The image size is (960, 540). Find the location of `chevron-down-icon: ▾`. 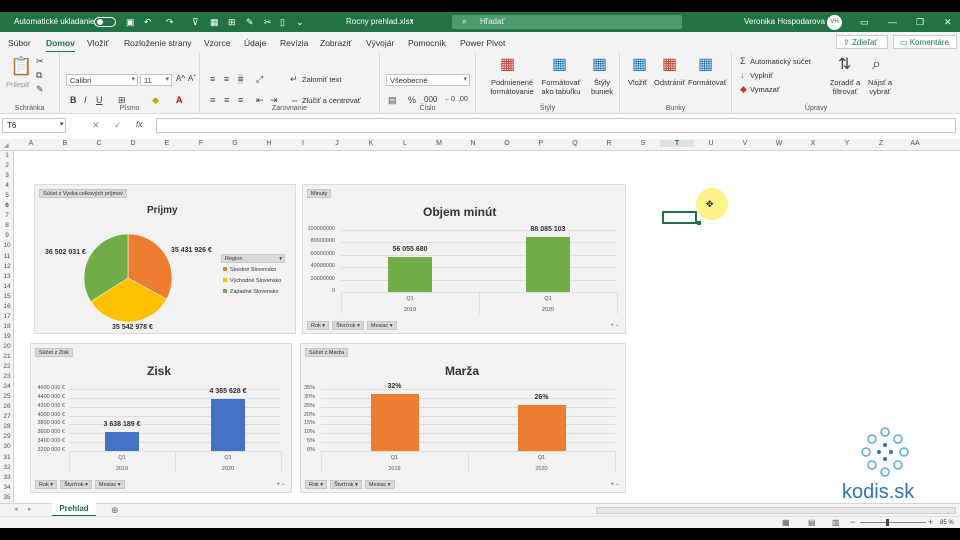

chevron-down-icon: ▾ is located at coordinates (412, 22).